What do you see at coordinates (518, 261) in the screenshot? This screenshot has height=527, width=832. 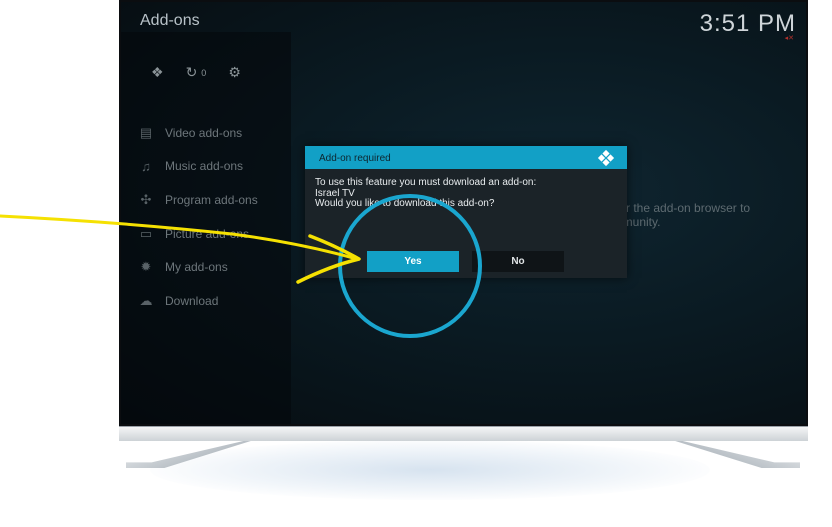 I see `no-button: No` at bounding box center [518, 261].